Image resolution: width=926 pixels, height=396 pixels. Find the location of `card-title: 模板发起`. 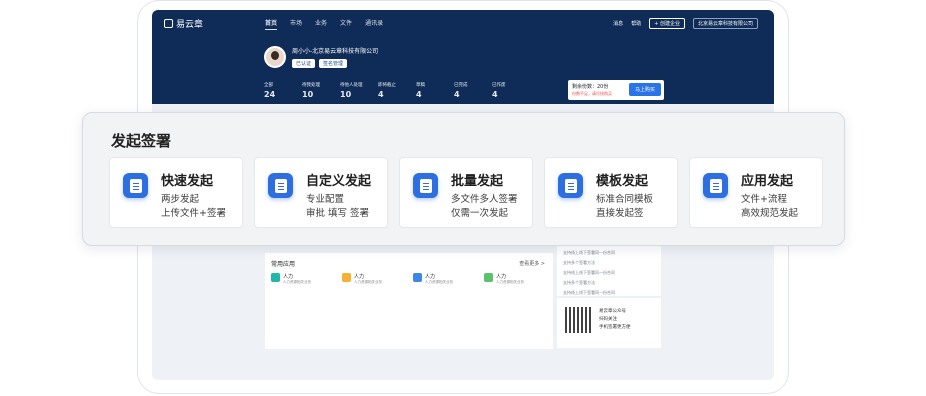

card-title: 模板发起 is located at coordinates (622, 181).